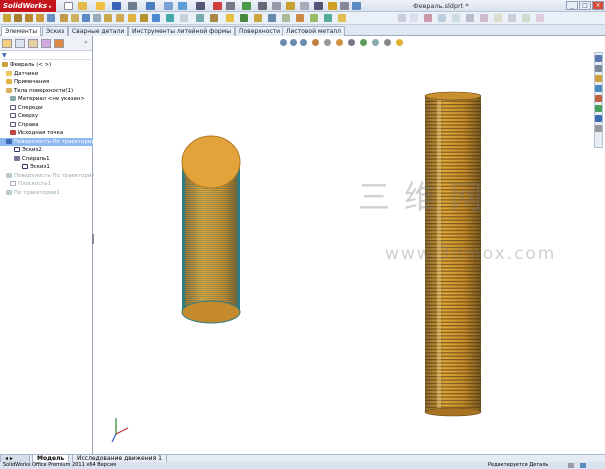 The height and width of the screenshot is (469, 605). What do you see at coordinates (182, 6) in the screenshot?
I see `rebuild-icon` at bounding box center [182, 6].